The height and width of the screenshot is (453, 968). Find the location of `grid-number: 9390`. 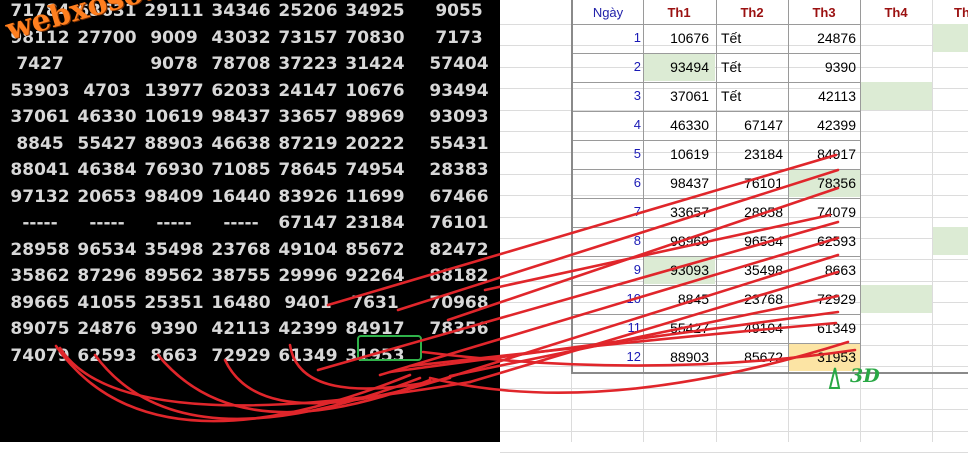

grid-number: 9390 is located at coordinates (174, 329).